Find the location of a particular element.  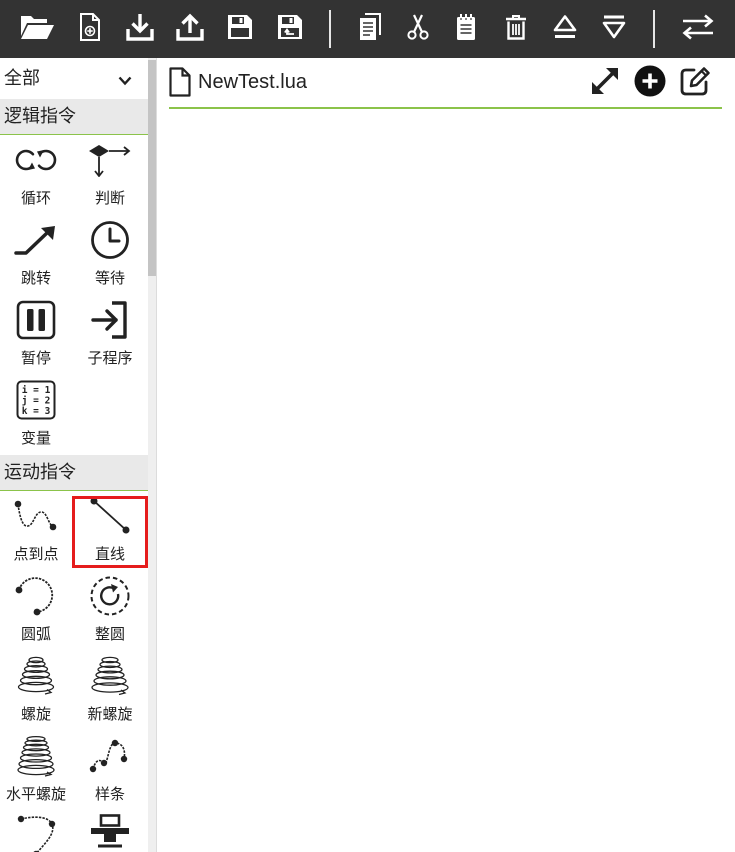

file-name-title: NewTest.lua is located at coordinates (252, 82).